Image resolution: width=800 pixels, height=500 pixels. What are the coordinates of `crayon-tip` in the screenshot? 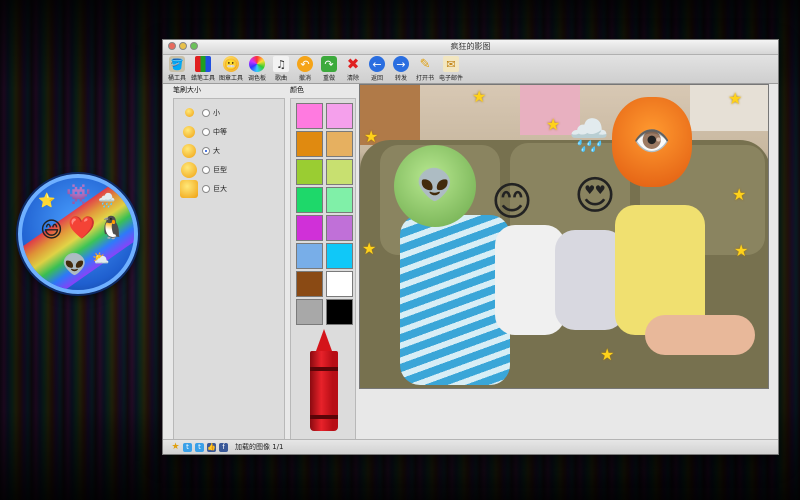 It's located at (324, 340).